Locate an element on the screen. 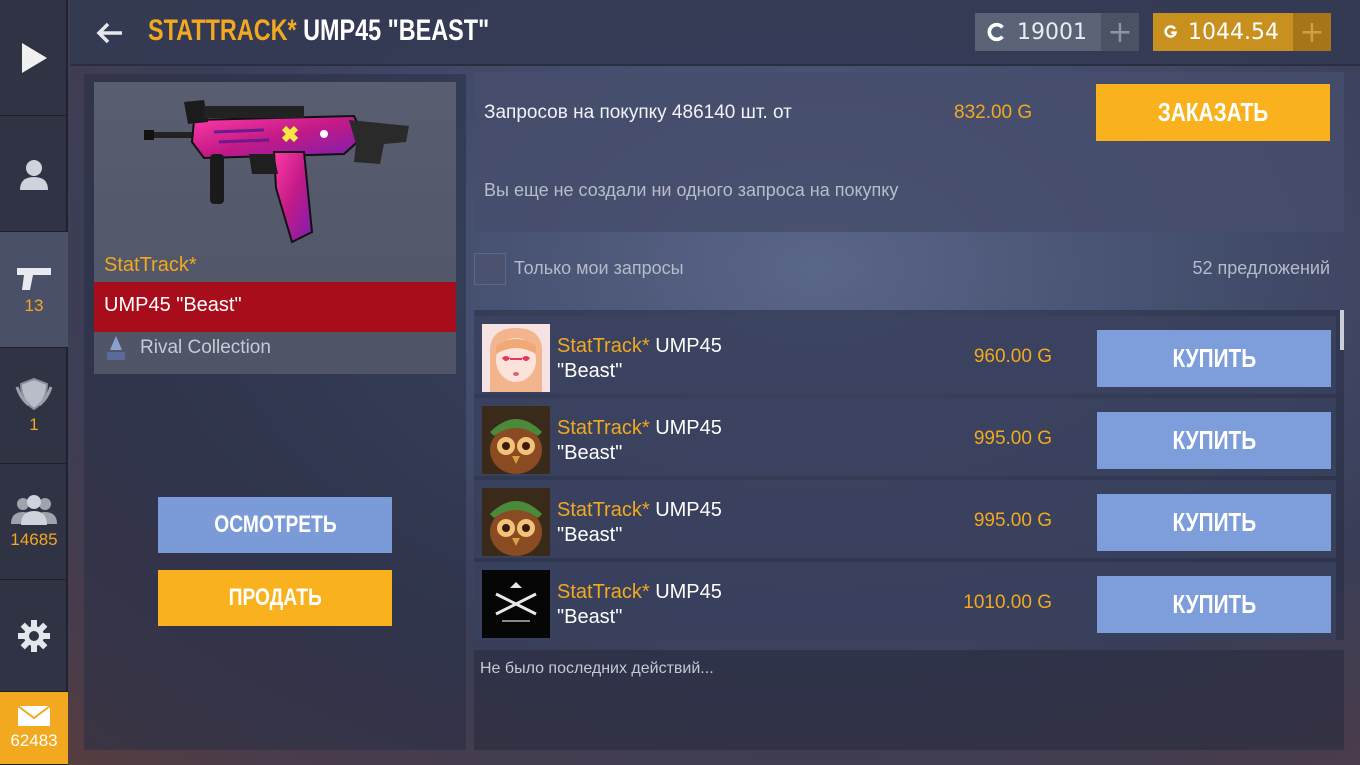 This screenshot has height=765, width=1360. inventory-count: 13 is located at coordinates (34, 305).